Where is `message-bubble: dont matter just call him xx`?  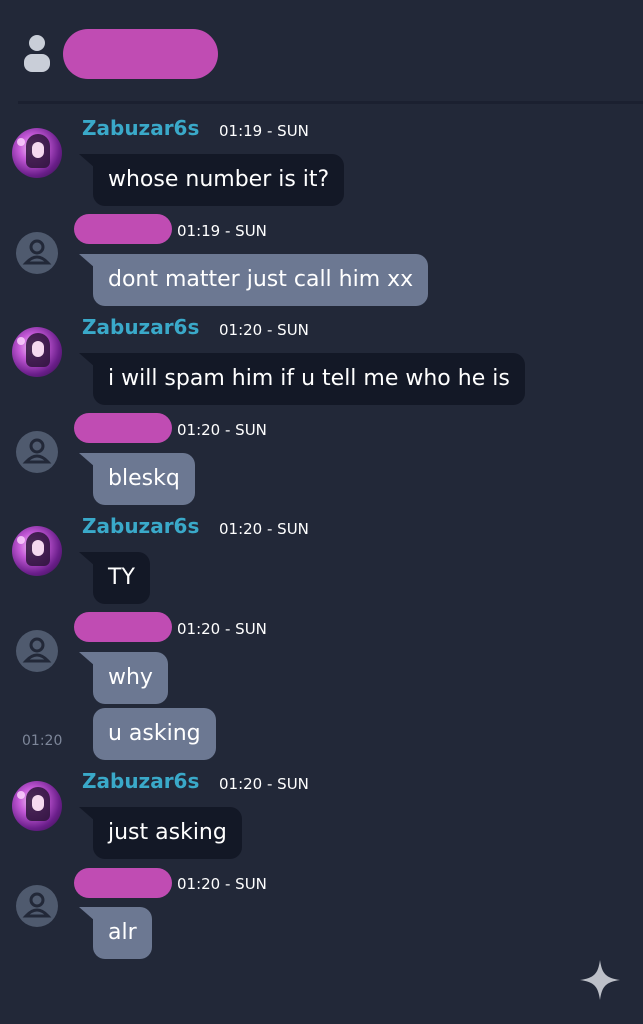 message-bubble: dont matter just call him xx is located at coordinates (253, 280).